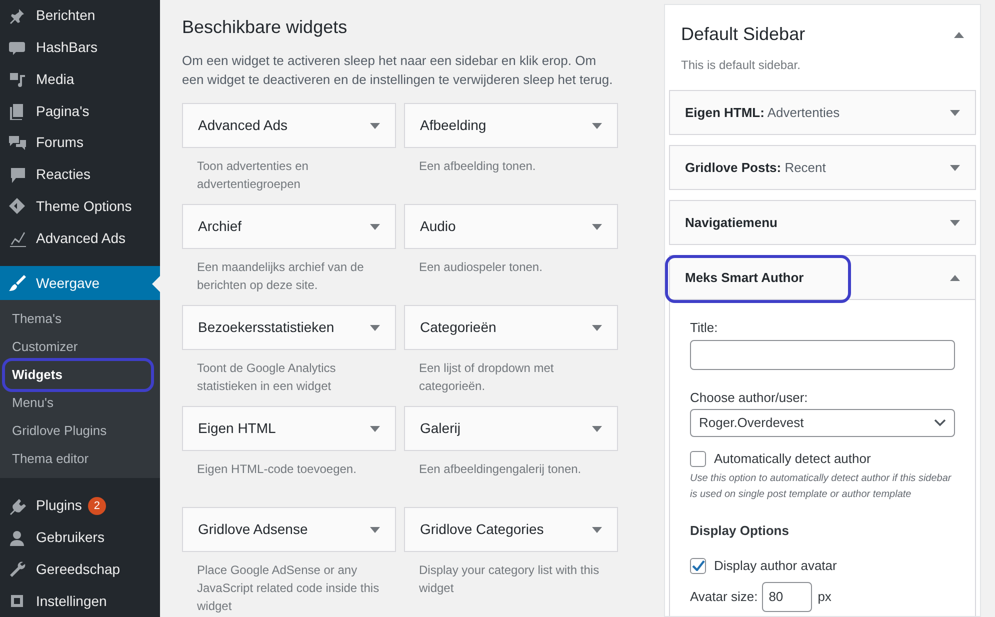  What do you see at coordinates (97, 505) in the screenshot?
I see `count-badge: 2` at bounding box center [97, 505].